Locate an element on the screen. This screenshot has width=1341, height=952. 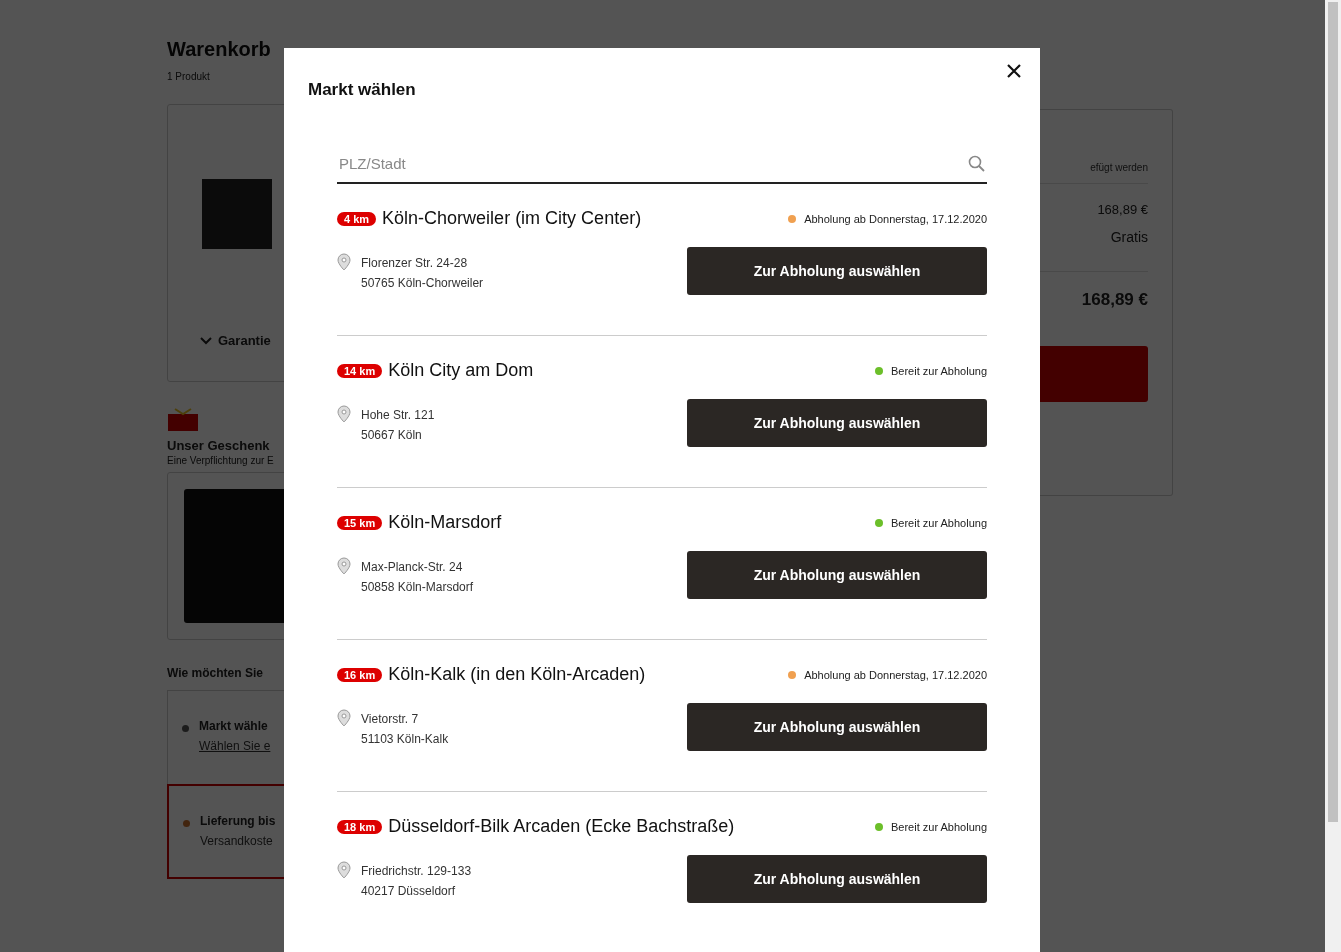
gift-title: Unser Geschenk is located at coordinates (219, 445).